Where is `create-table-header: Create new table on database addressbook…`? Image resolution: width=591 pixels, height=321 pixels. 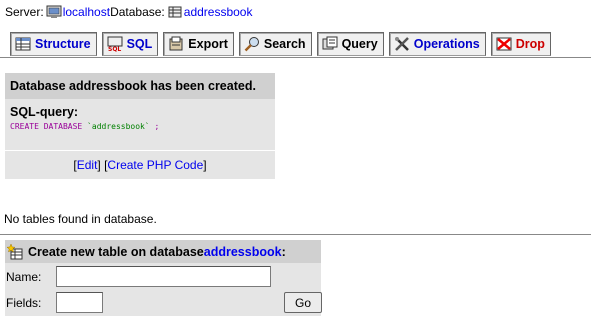 create-table-header: Create new table on database addressbook… is located at coordinates (163, 251).